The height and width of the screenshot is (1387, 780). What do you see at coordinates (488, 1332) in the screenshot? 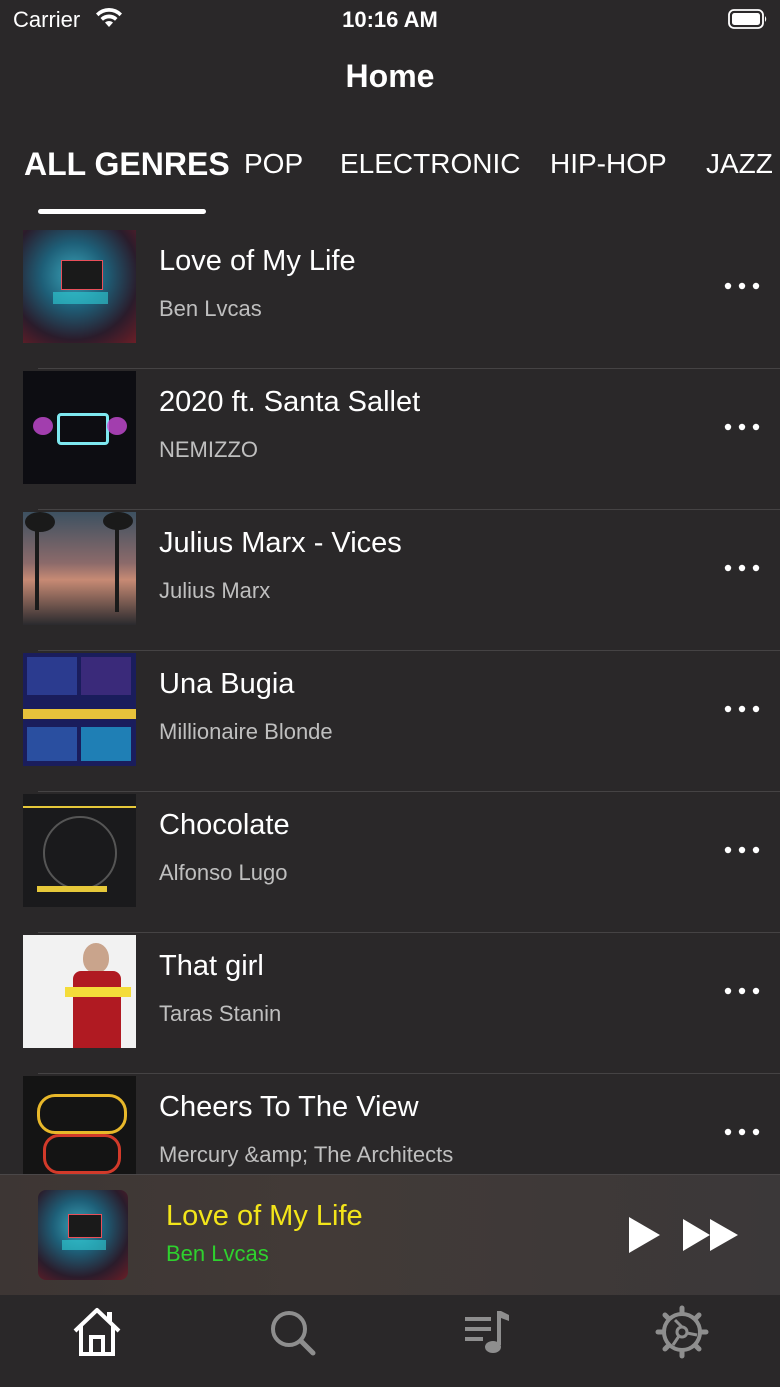
I see `playlist-icon` at bounding box center [488, 1332].